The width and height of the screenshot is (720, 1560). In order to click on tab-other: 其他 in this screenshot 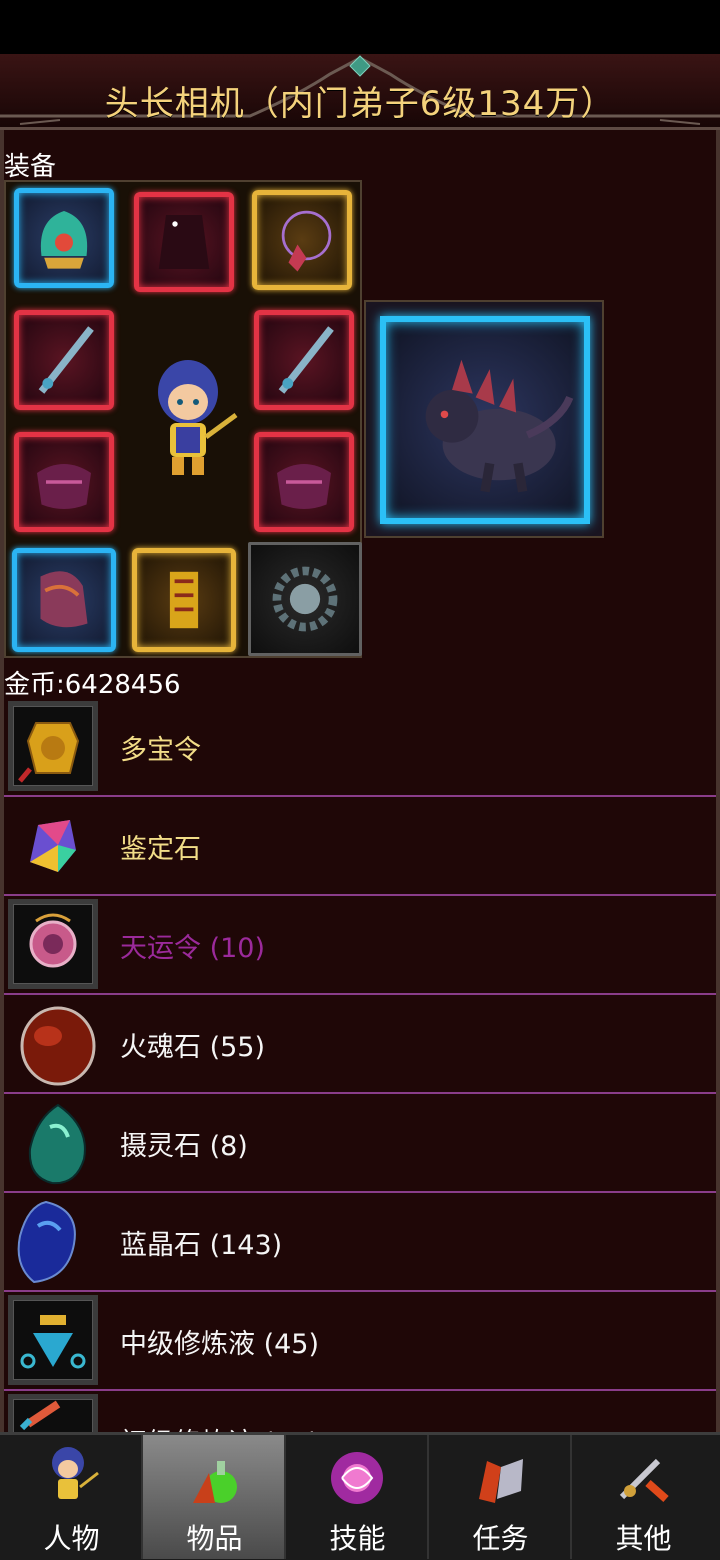, I will do `click(643, 1497)`.